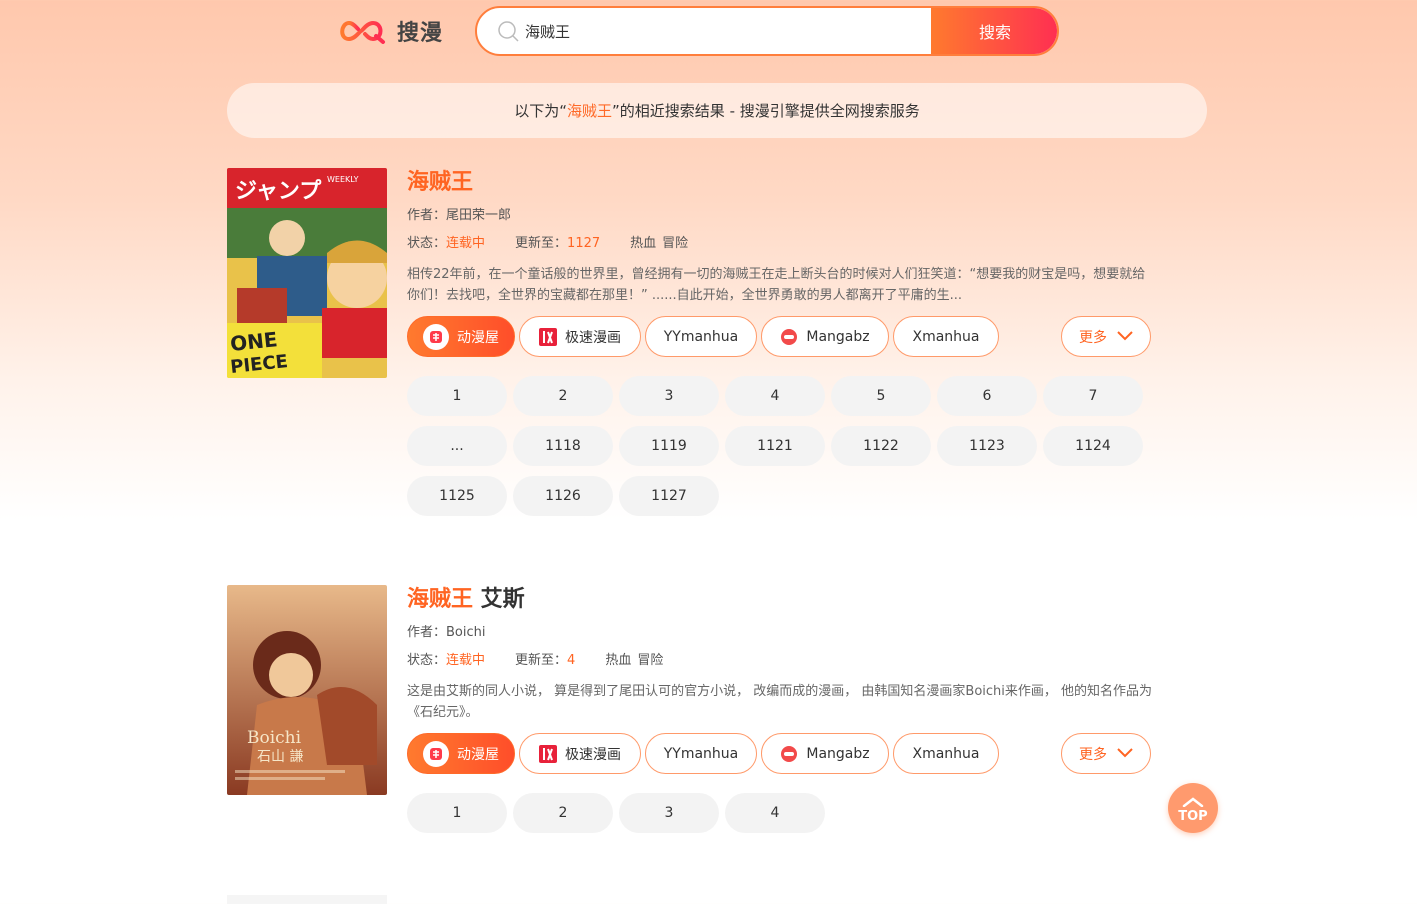 The height and width of the screenshot is (904, 1417). Describe the element at coordinates (307, 690) in the screenshot. I see `cover-image: Boichi 石山 謙` at that location.